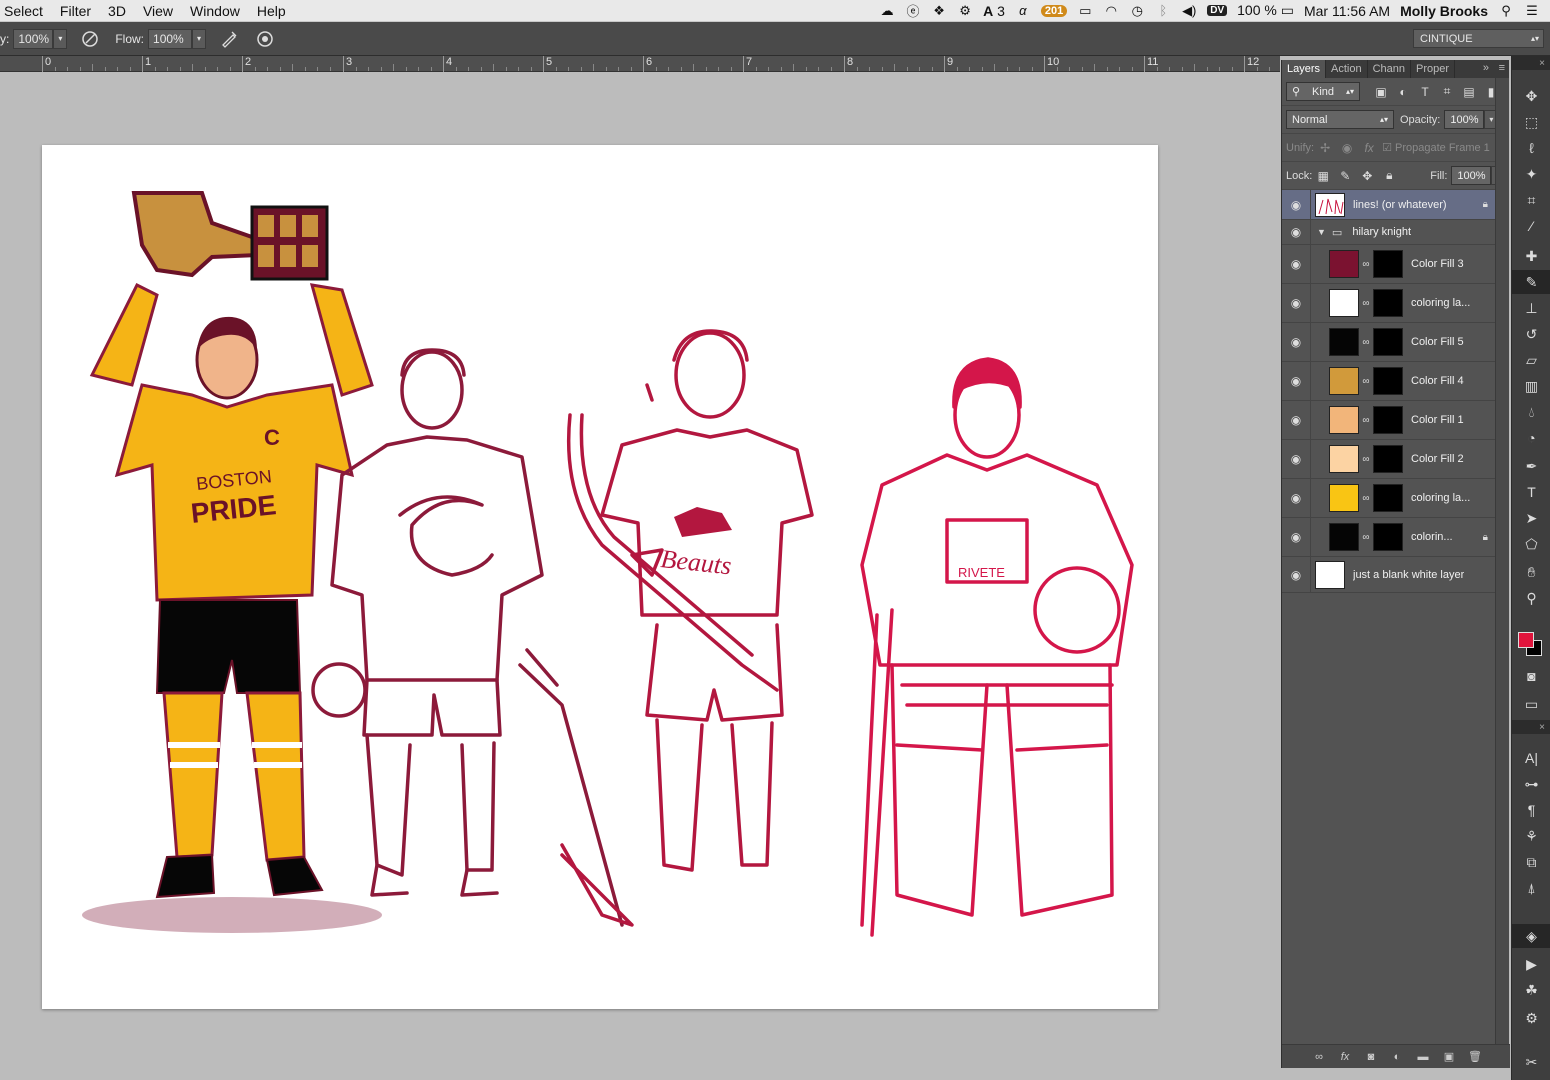  Describe the element at coordinates (1531, 518) in the screenshot. I see `path-selection-tool-icon: ➤` at that location.